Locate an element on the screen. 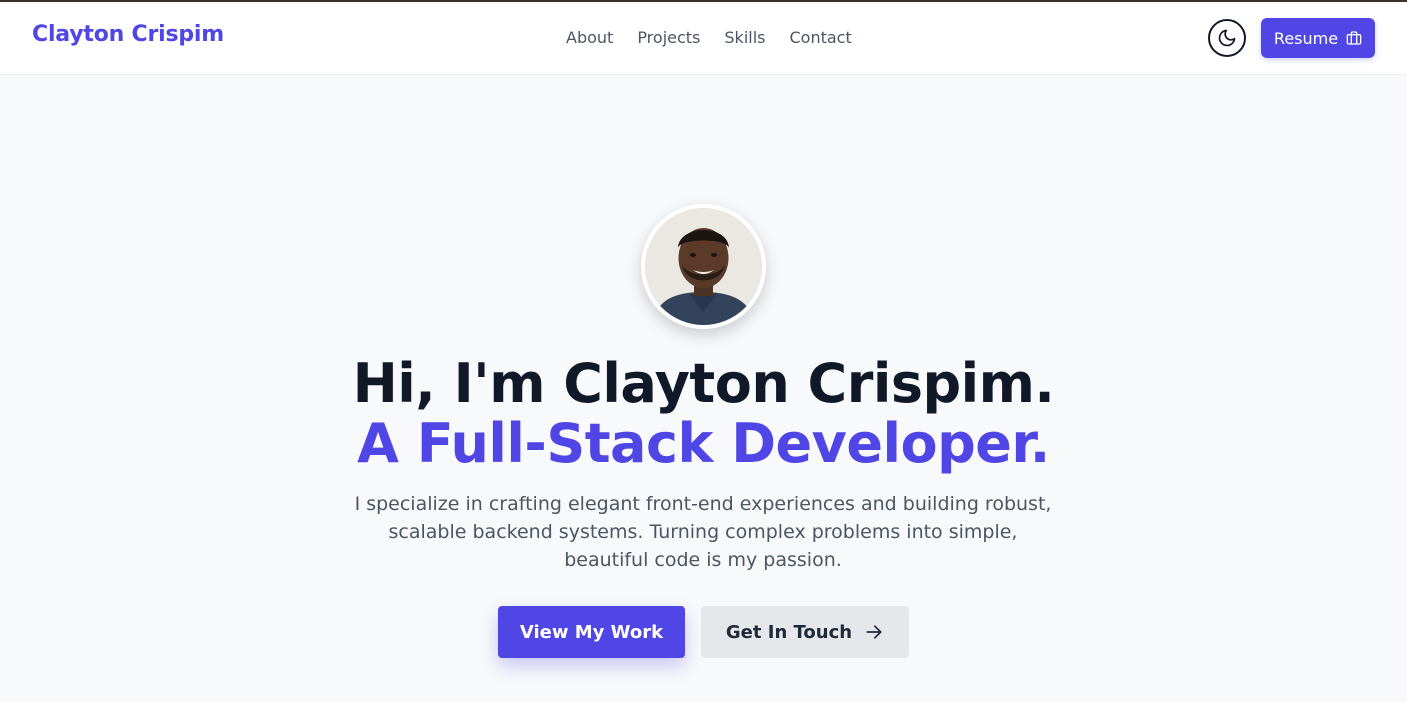 Image resolution: width=1407 pixels, height=702 pixels. profile-avatar is located at coordinates (703, 266).